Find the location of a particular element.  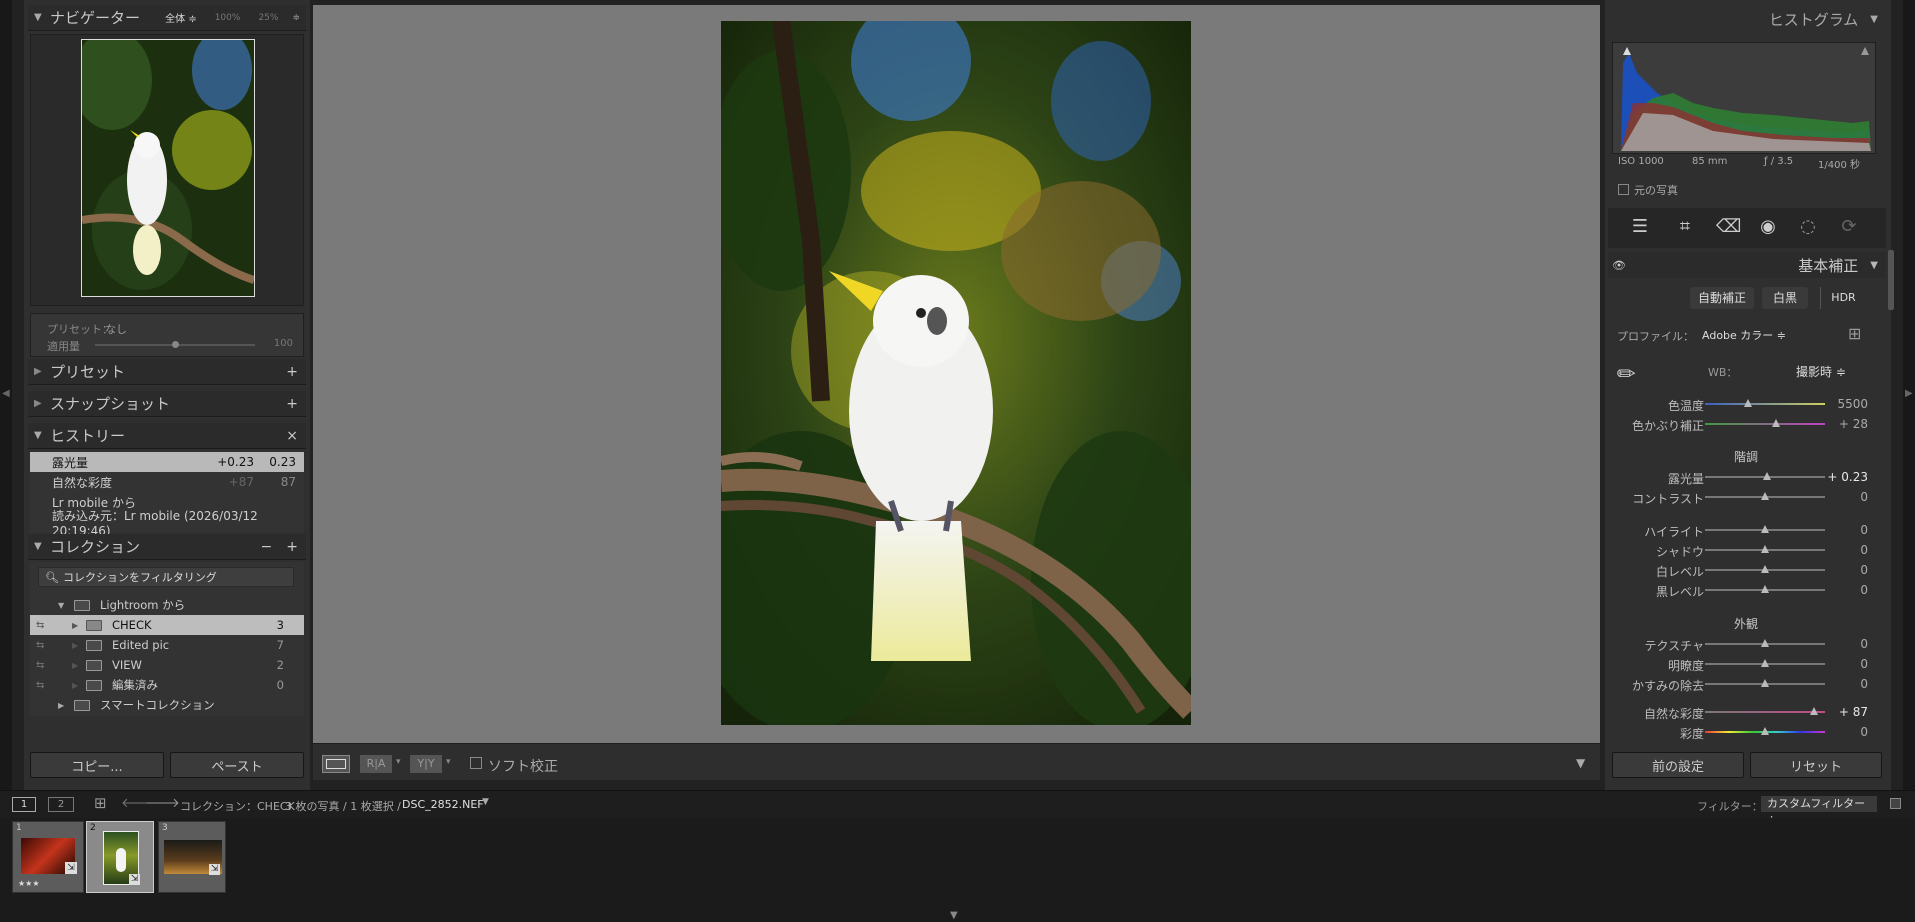

texture-value: 0 is located at coordinates (1864, 644).